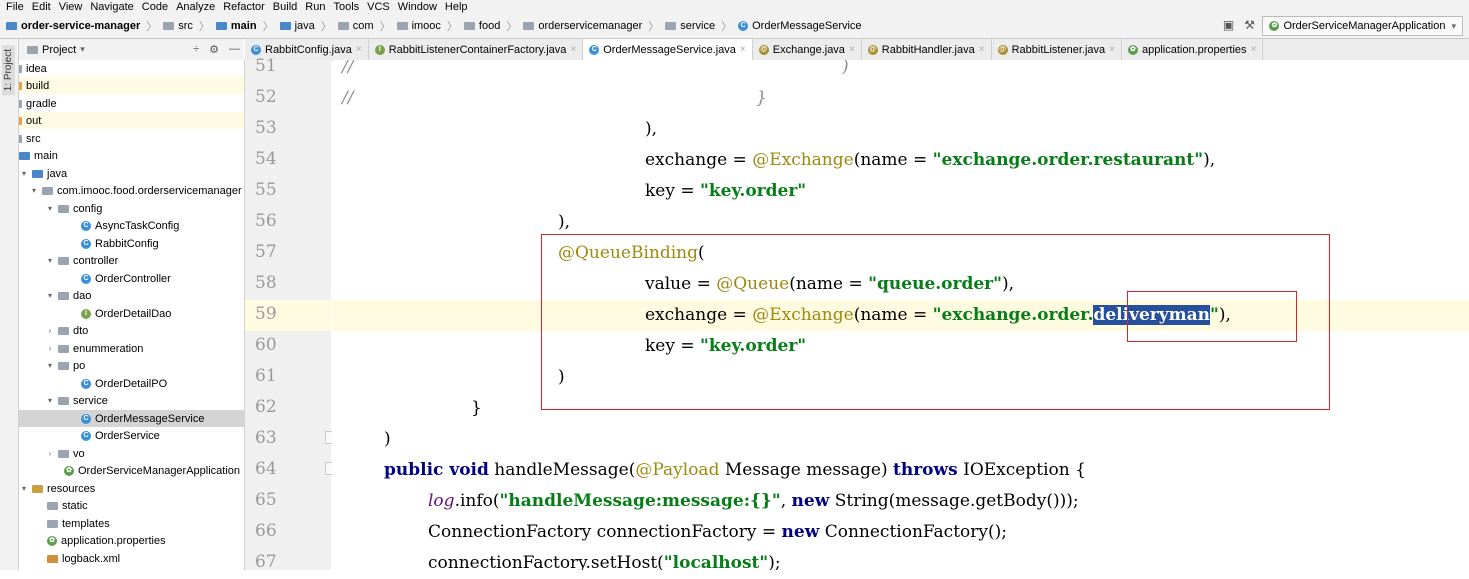 This screenshot has width=1469, height=579. I want to click on menu-file: File, so click(15, 7).